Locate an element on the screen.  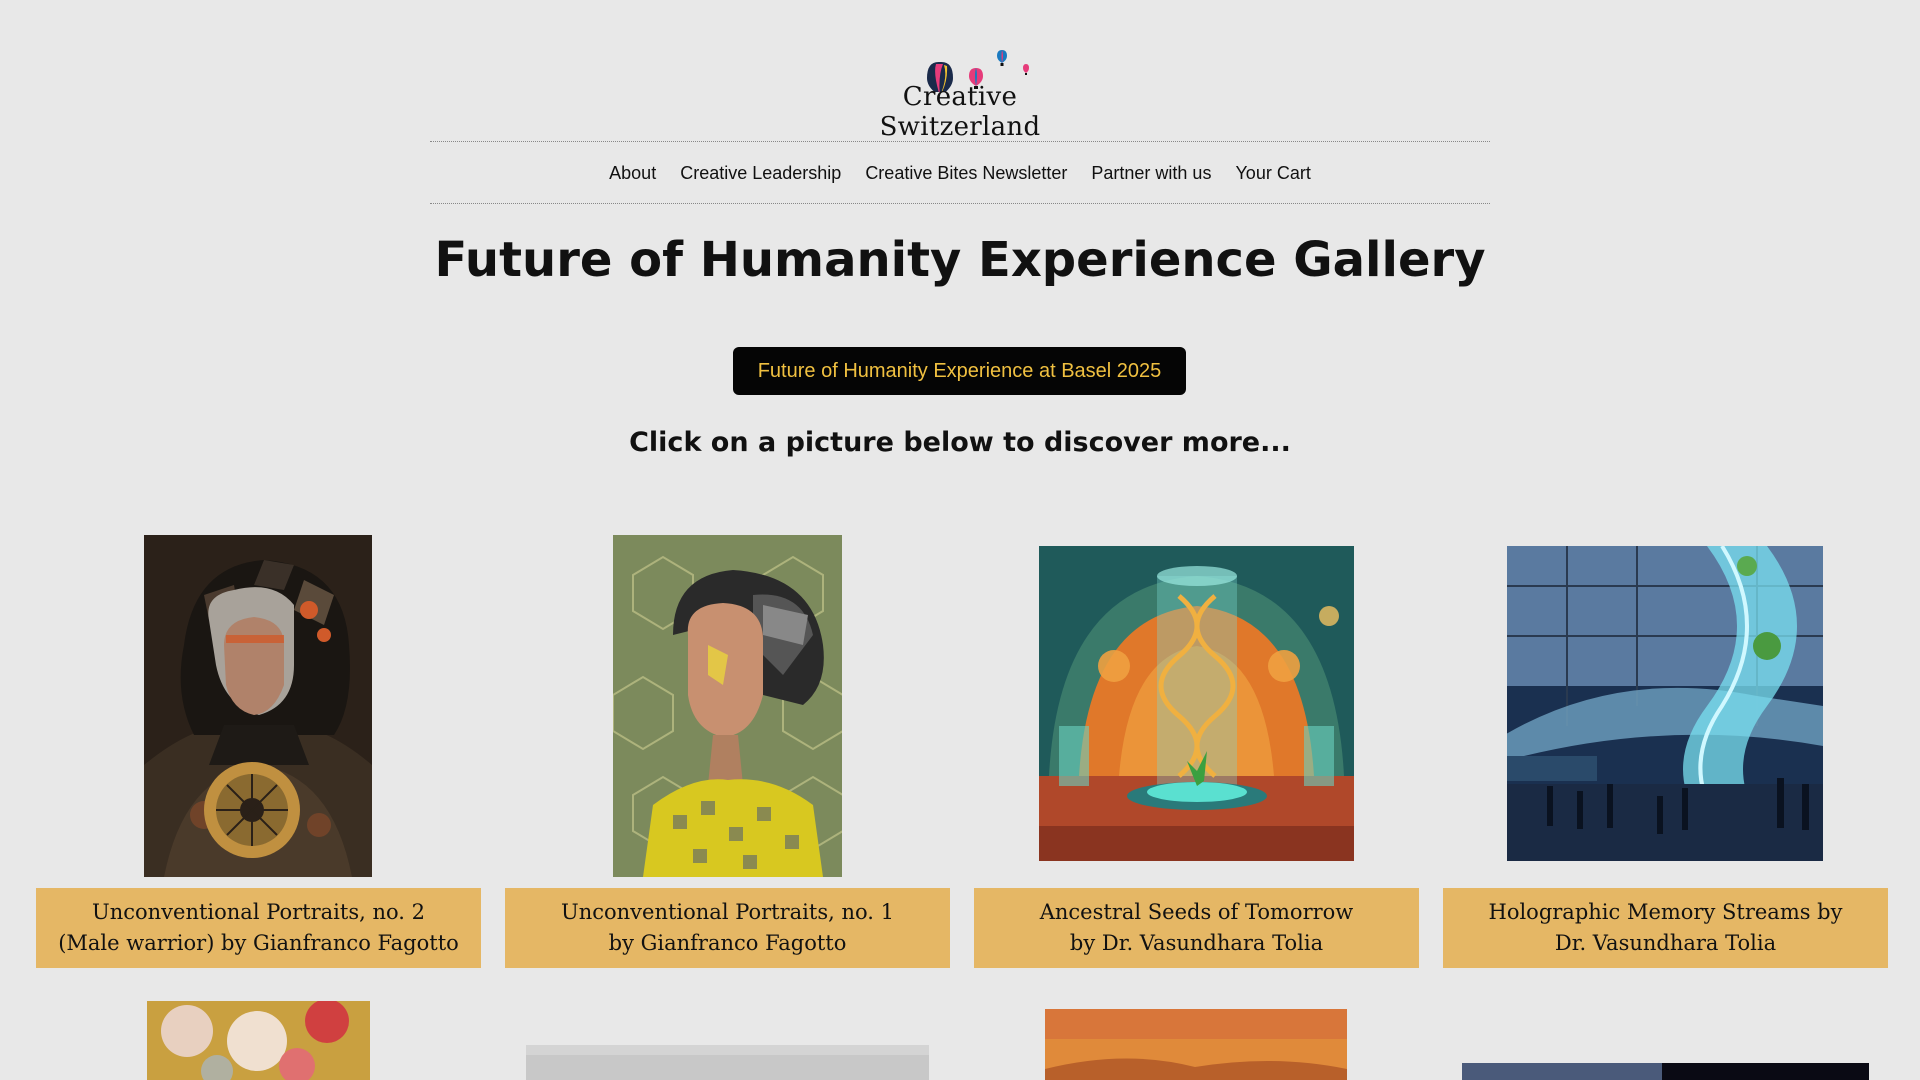
nav-creative-leadership: Creative Leadership is located at coordinates (760, 173).